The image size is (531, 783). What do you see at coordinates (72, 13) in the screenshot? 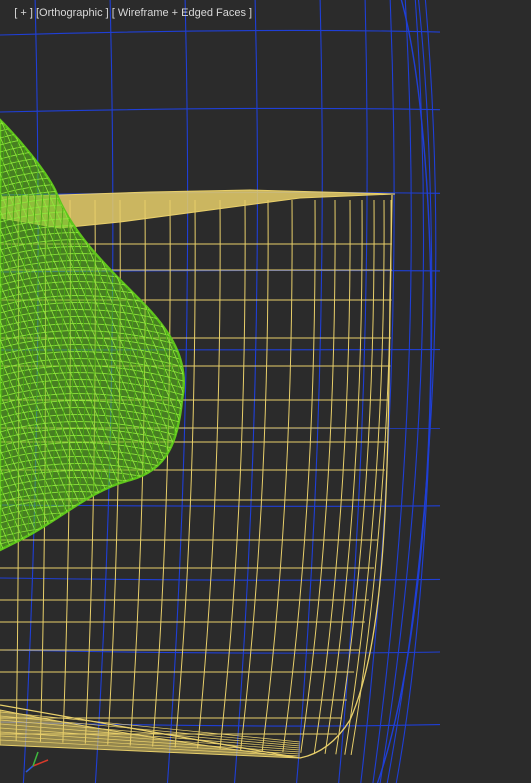
I see `viewport-view-label: [Orthographic ]` at bounding box center [72, 13].